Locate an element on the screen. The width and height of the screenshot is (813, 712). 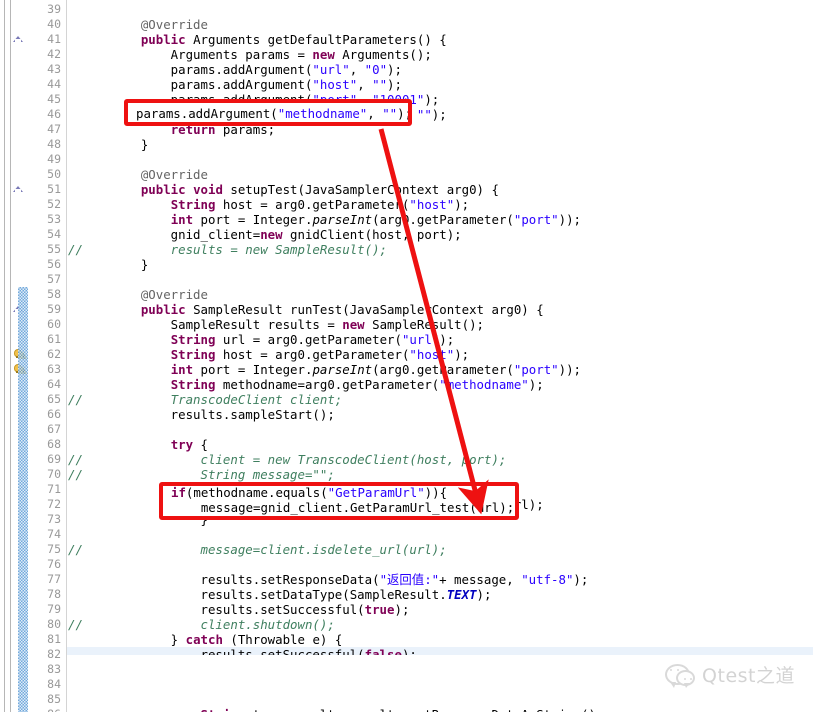
line-number-74: 74 is located at coordinates (54, 534).